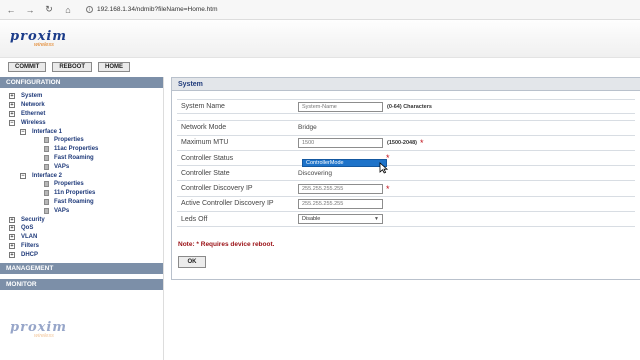  Describe the element at coordinates (81, 210) in the screenshot. I see `sidebar-item-if2-vaps: VAPs` at that location.